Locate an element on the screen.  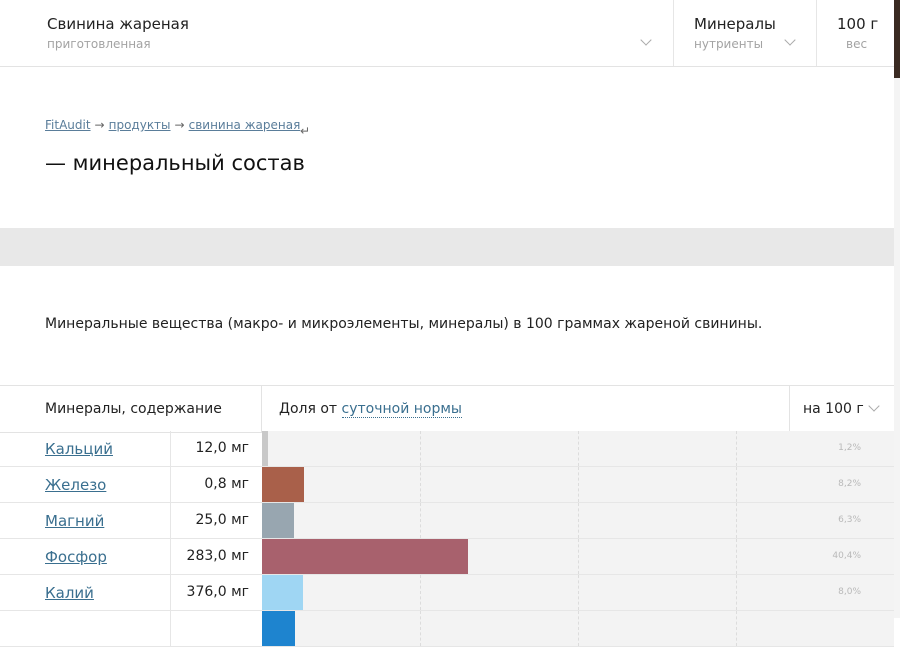
mineral-value: 12,0 мг is located at coordinates (222, 448).